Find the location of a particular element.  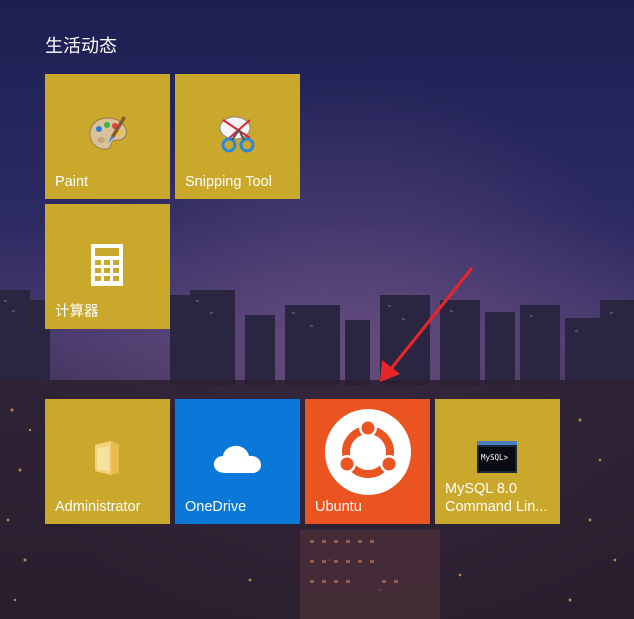

calculator-icon is located at coordinates (107, 265).